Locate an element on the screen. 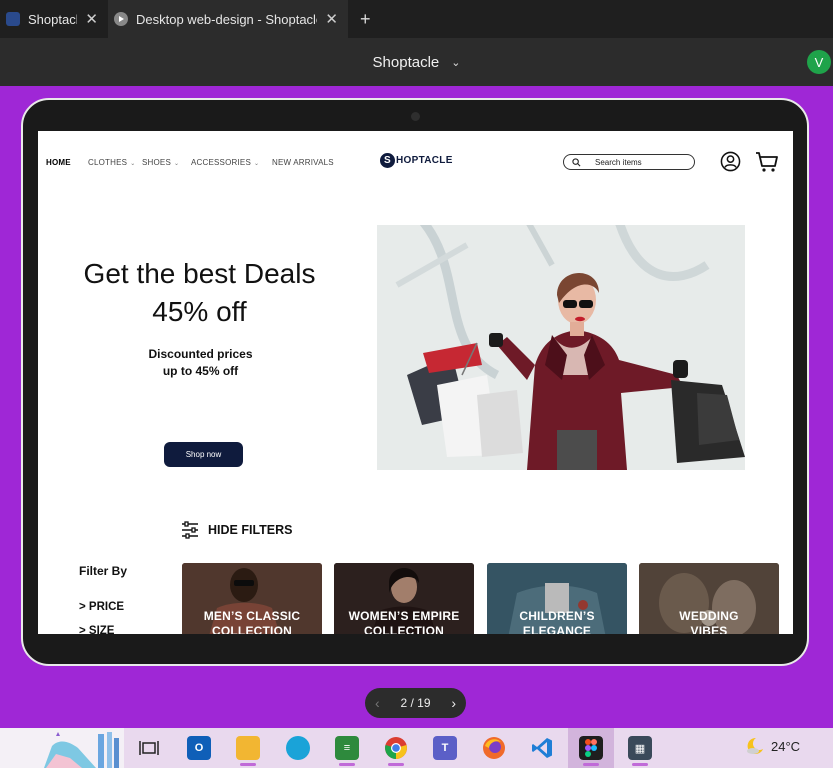 This screenshot has height=768, width=833. card-label: MEN’S CLASSIC COLLECTION is located at coordinates (252, 621).